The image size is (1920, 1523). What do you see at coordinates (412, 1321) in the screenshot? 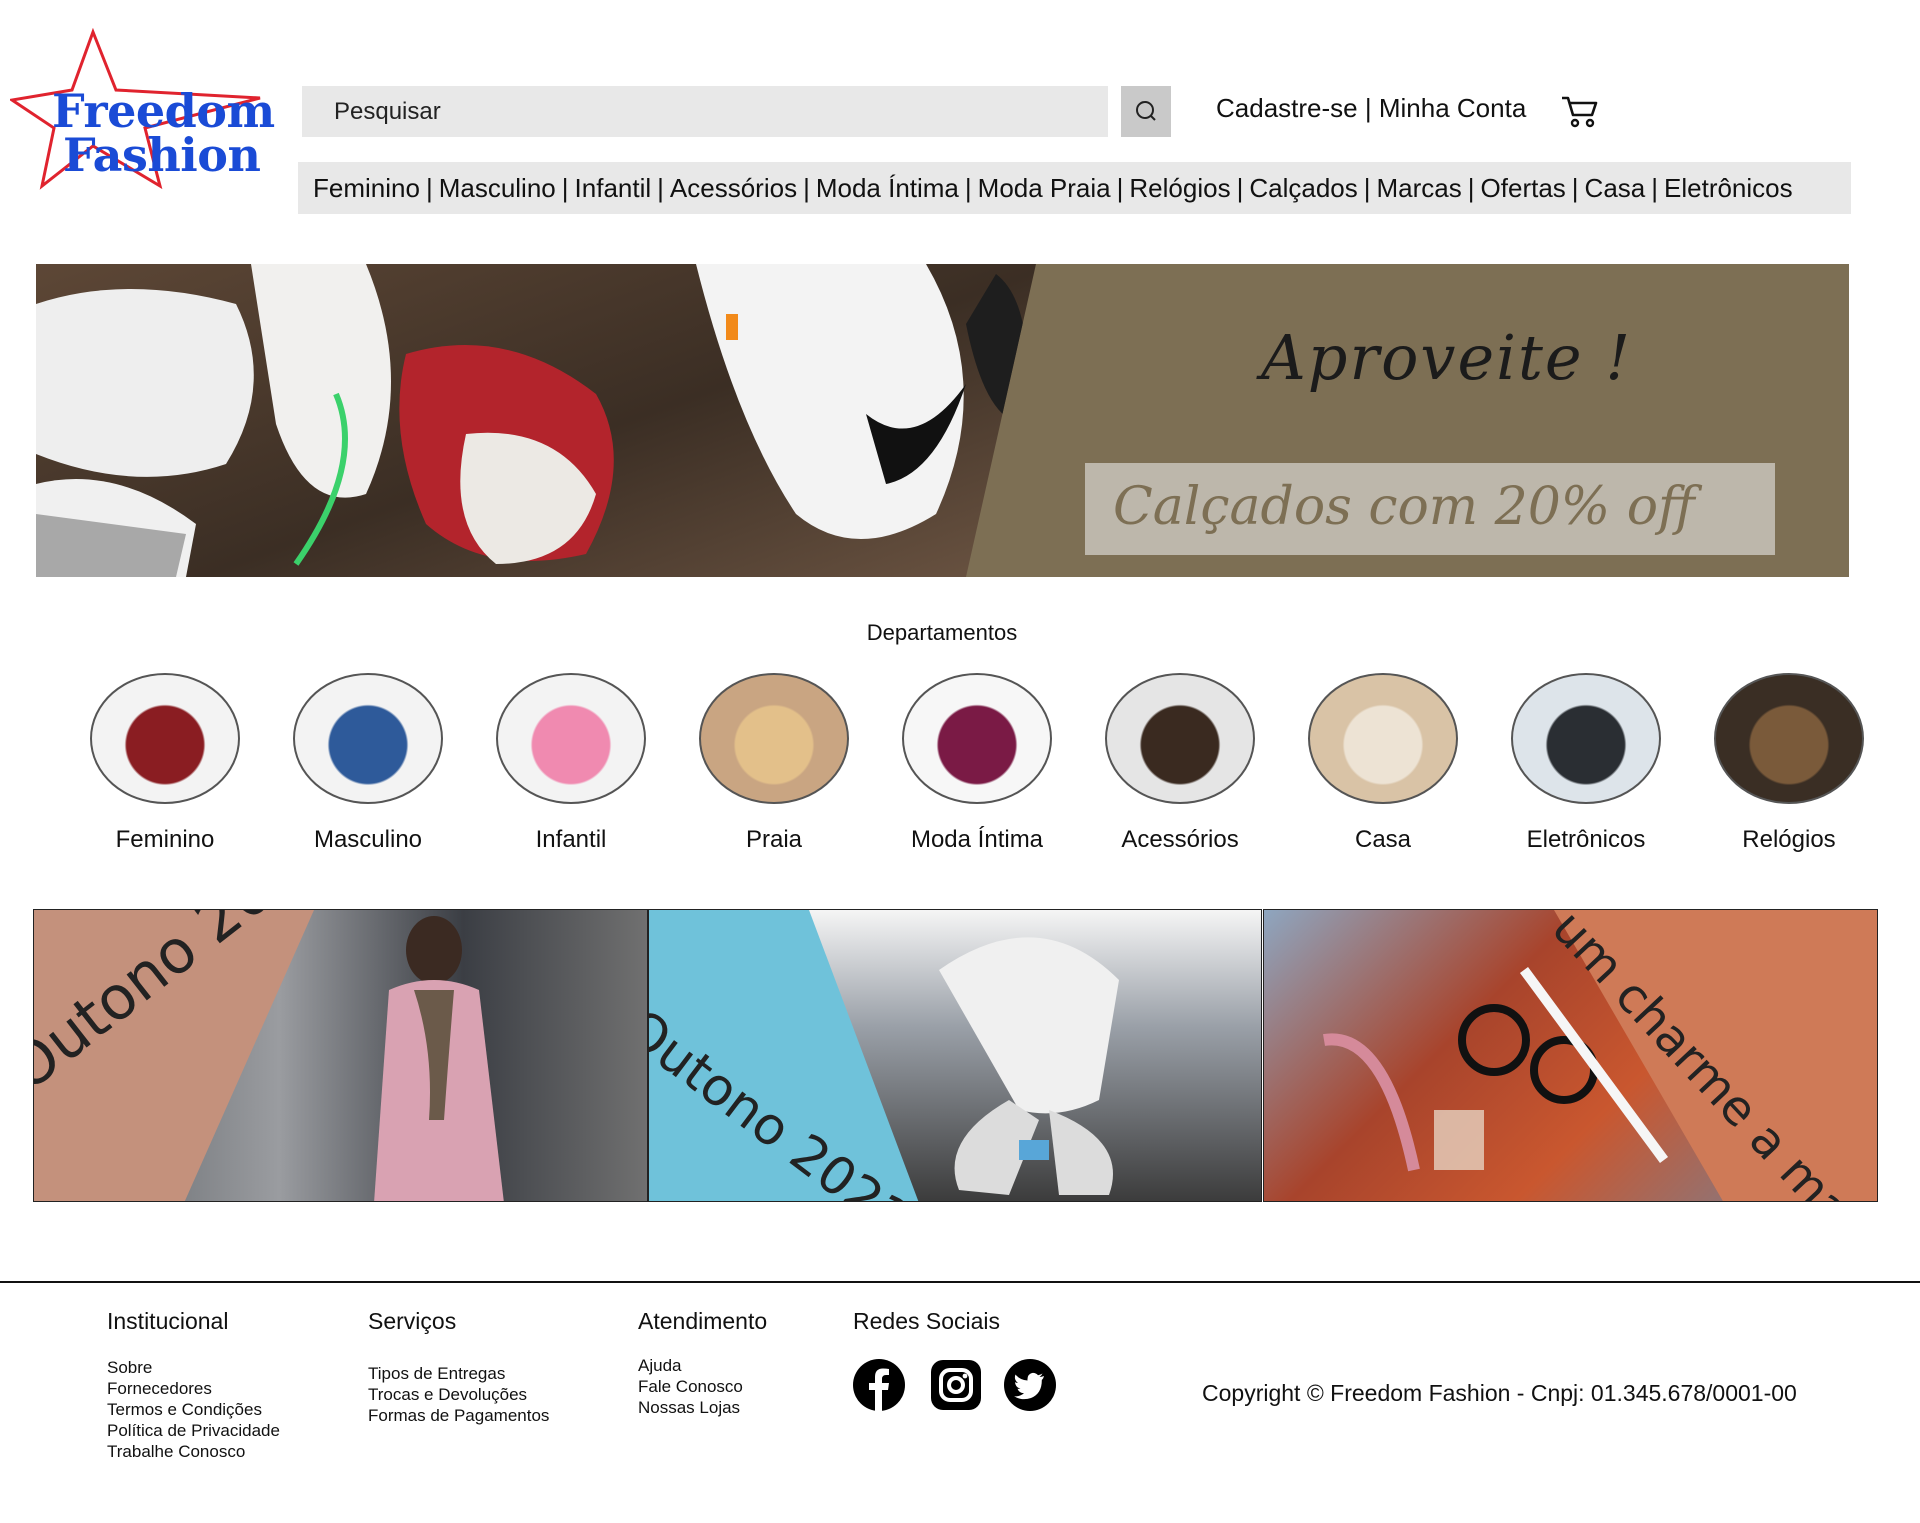
I see `footer-col-title: Serviços` at bounding box center [412, 1321].